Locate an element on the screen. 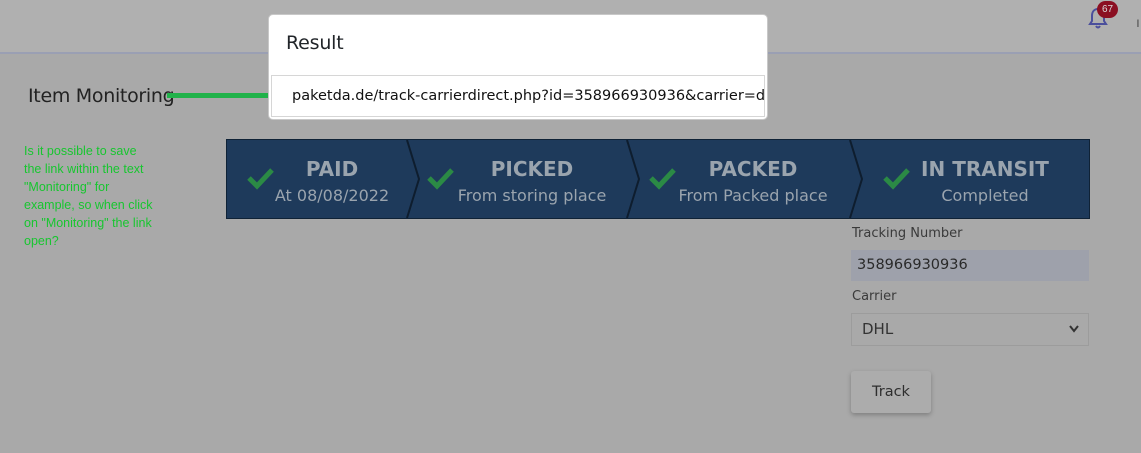  modal-title: Result is located at coordinates (315, 43).